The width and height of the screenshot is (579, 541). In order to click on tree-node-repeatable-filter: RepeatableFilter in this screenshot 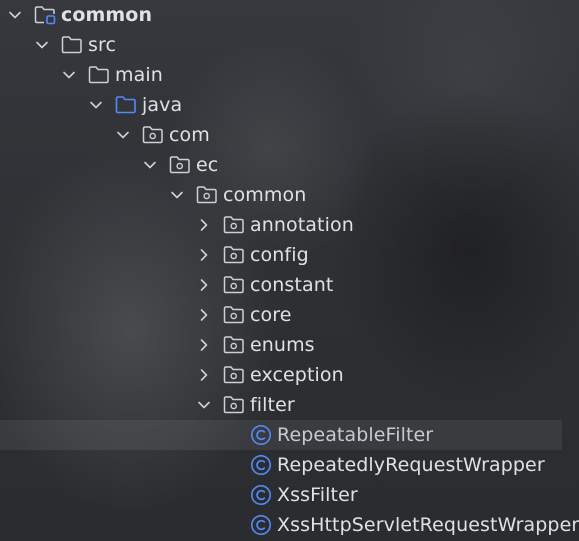, I will do `click(281, 435)`.